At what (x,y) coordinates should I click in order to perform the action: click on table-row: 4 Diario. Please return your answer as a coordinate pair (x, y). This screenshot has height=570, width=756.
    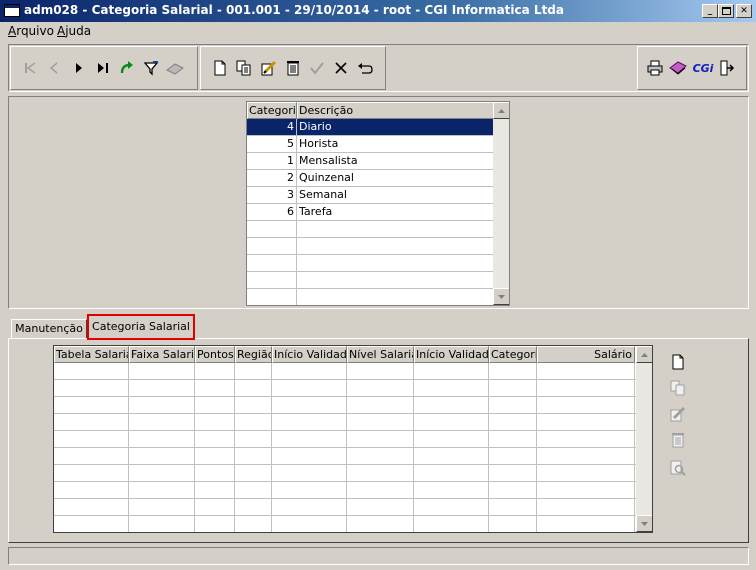
    Looking at the image, I should click on (370, 127).